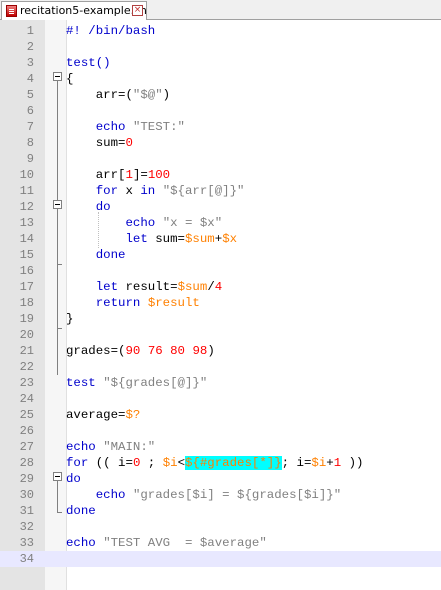 The height and width of the screenshot is (590, 441). I want to click on tab-label: recitation5-example.sh, so click(83, 10).